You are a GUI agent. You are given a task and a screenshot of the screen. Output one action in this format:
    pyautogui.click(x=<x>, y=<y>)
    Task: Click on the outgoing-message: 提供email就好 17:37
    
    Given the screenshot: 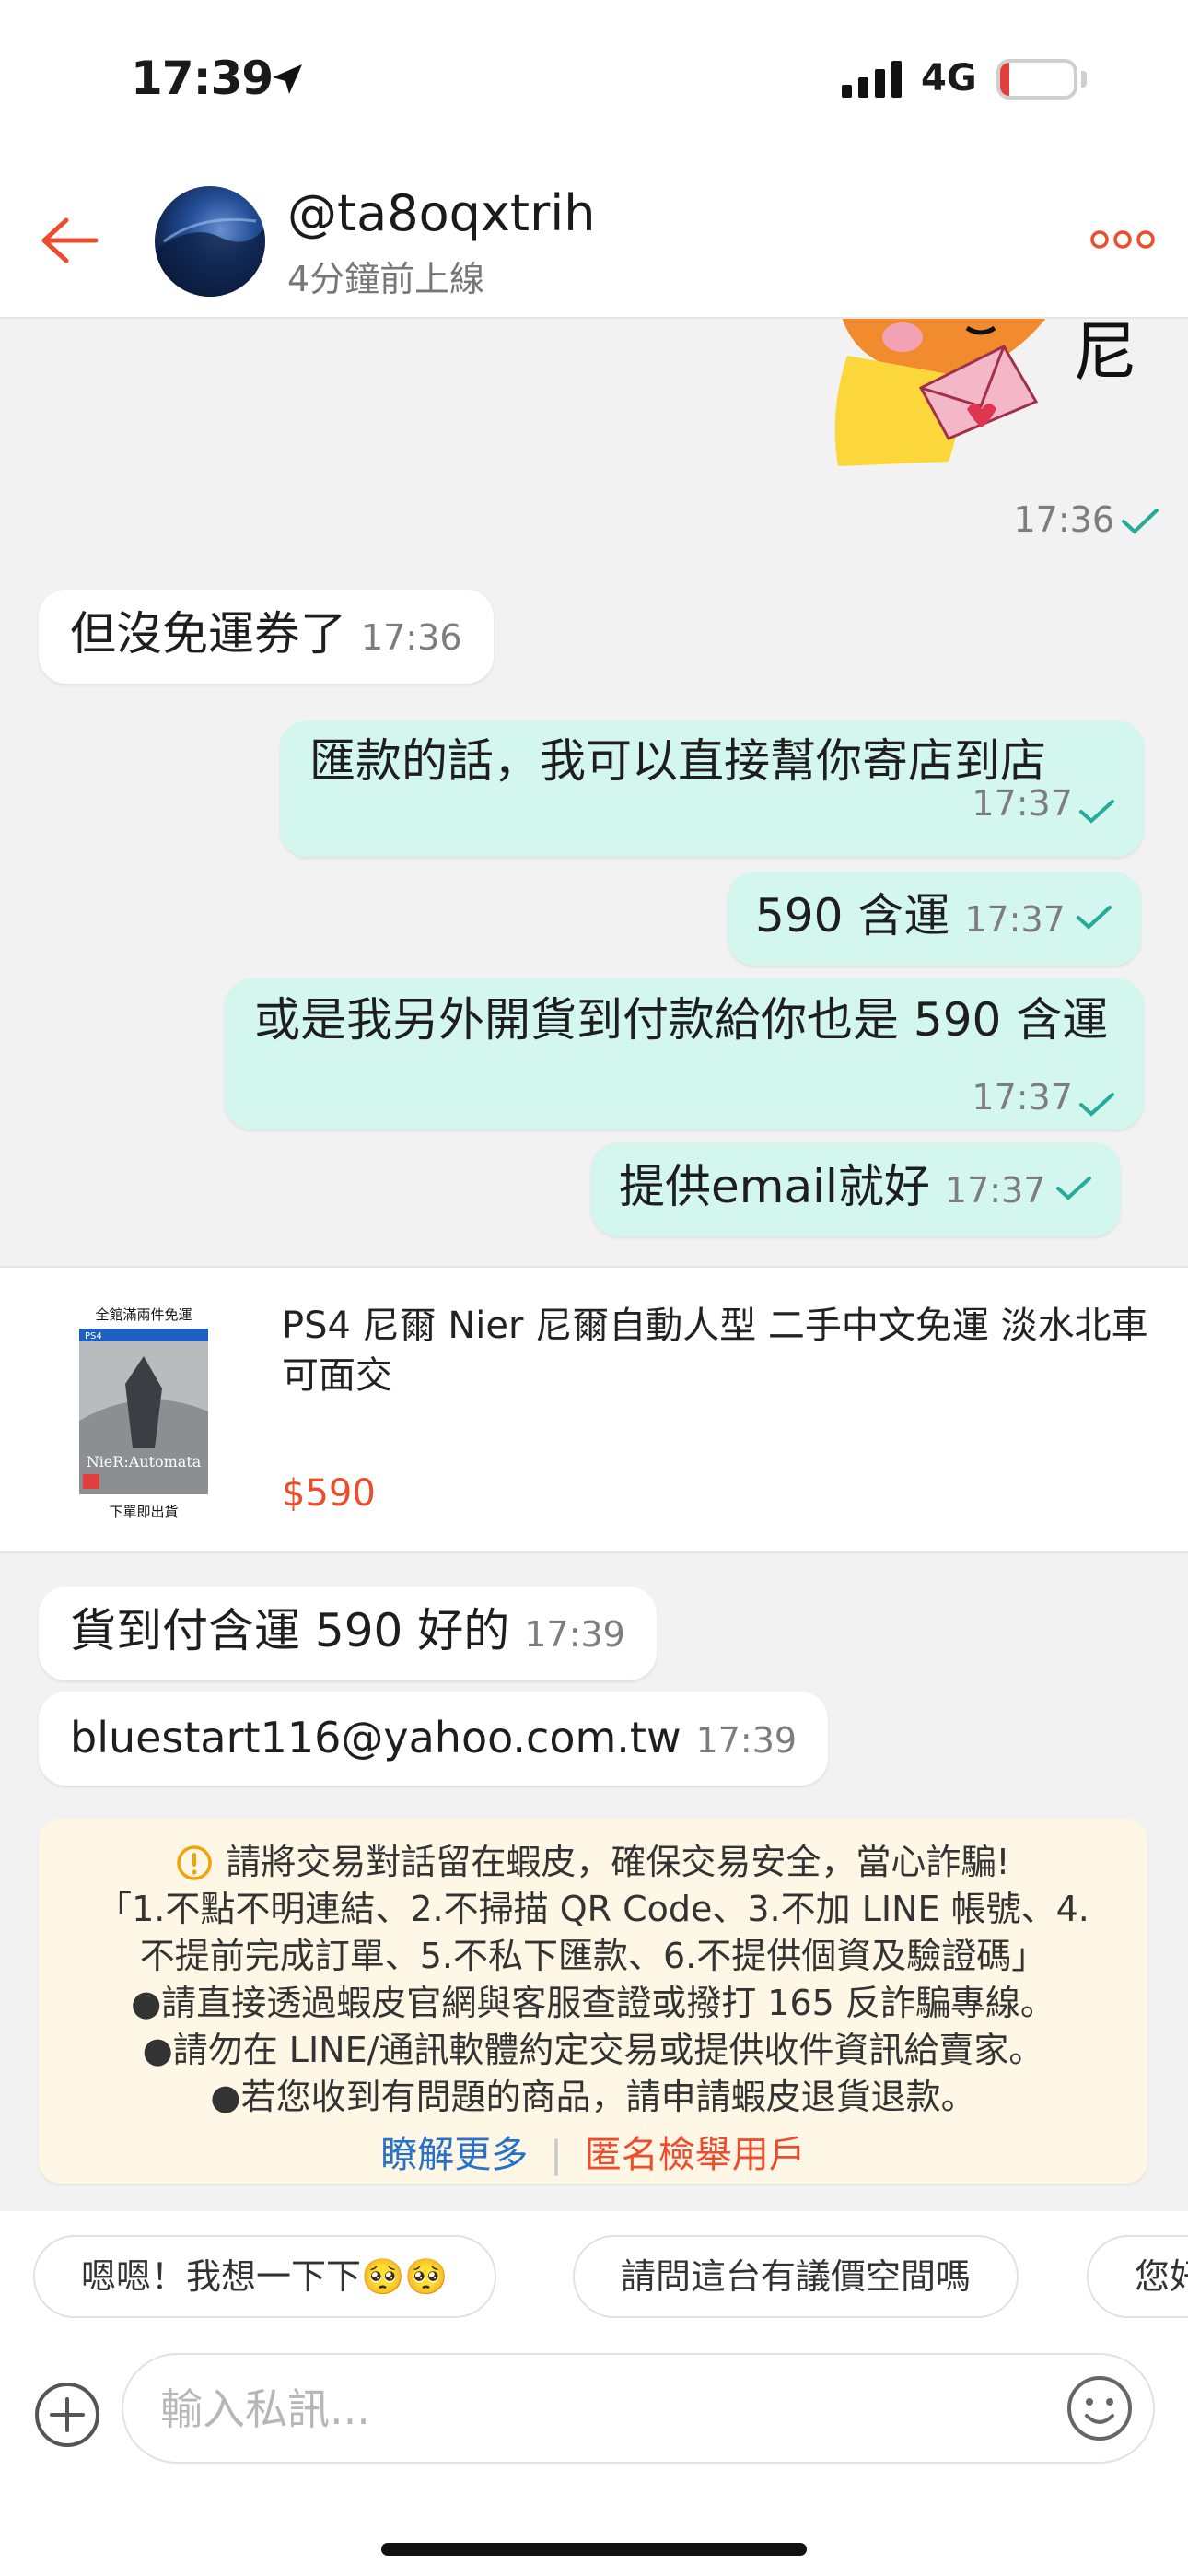 What is the action you would take?
    pyautogui.click(x=856, y=1189)
    